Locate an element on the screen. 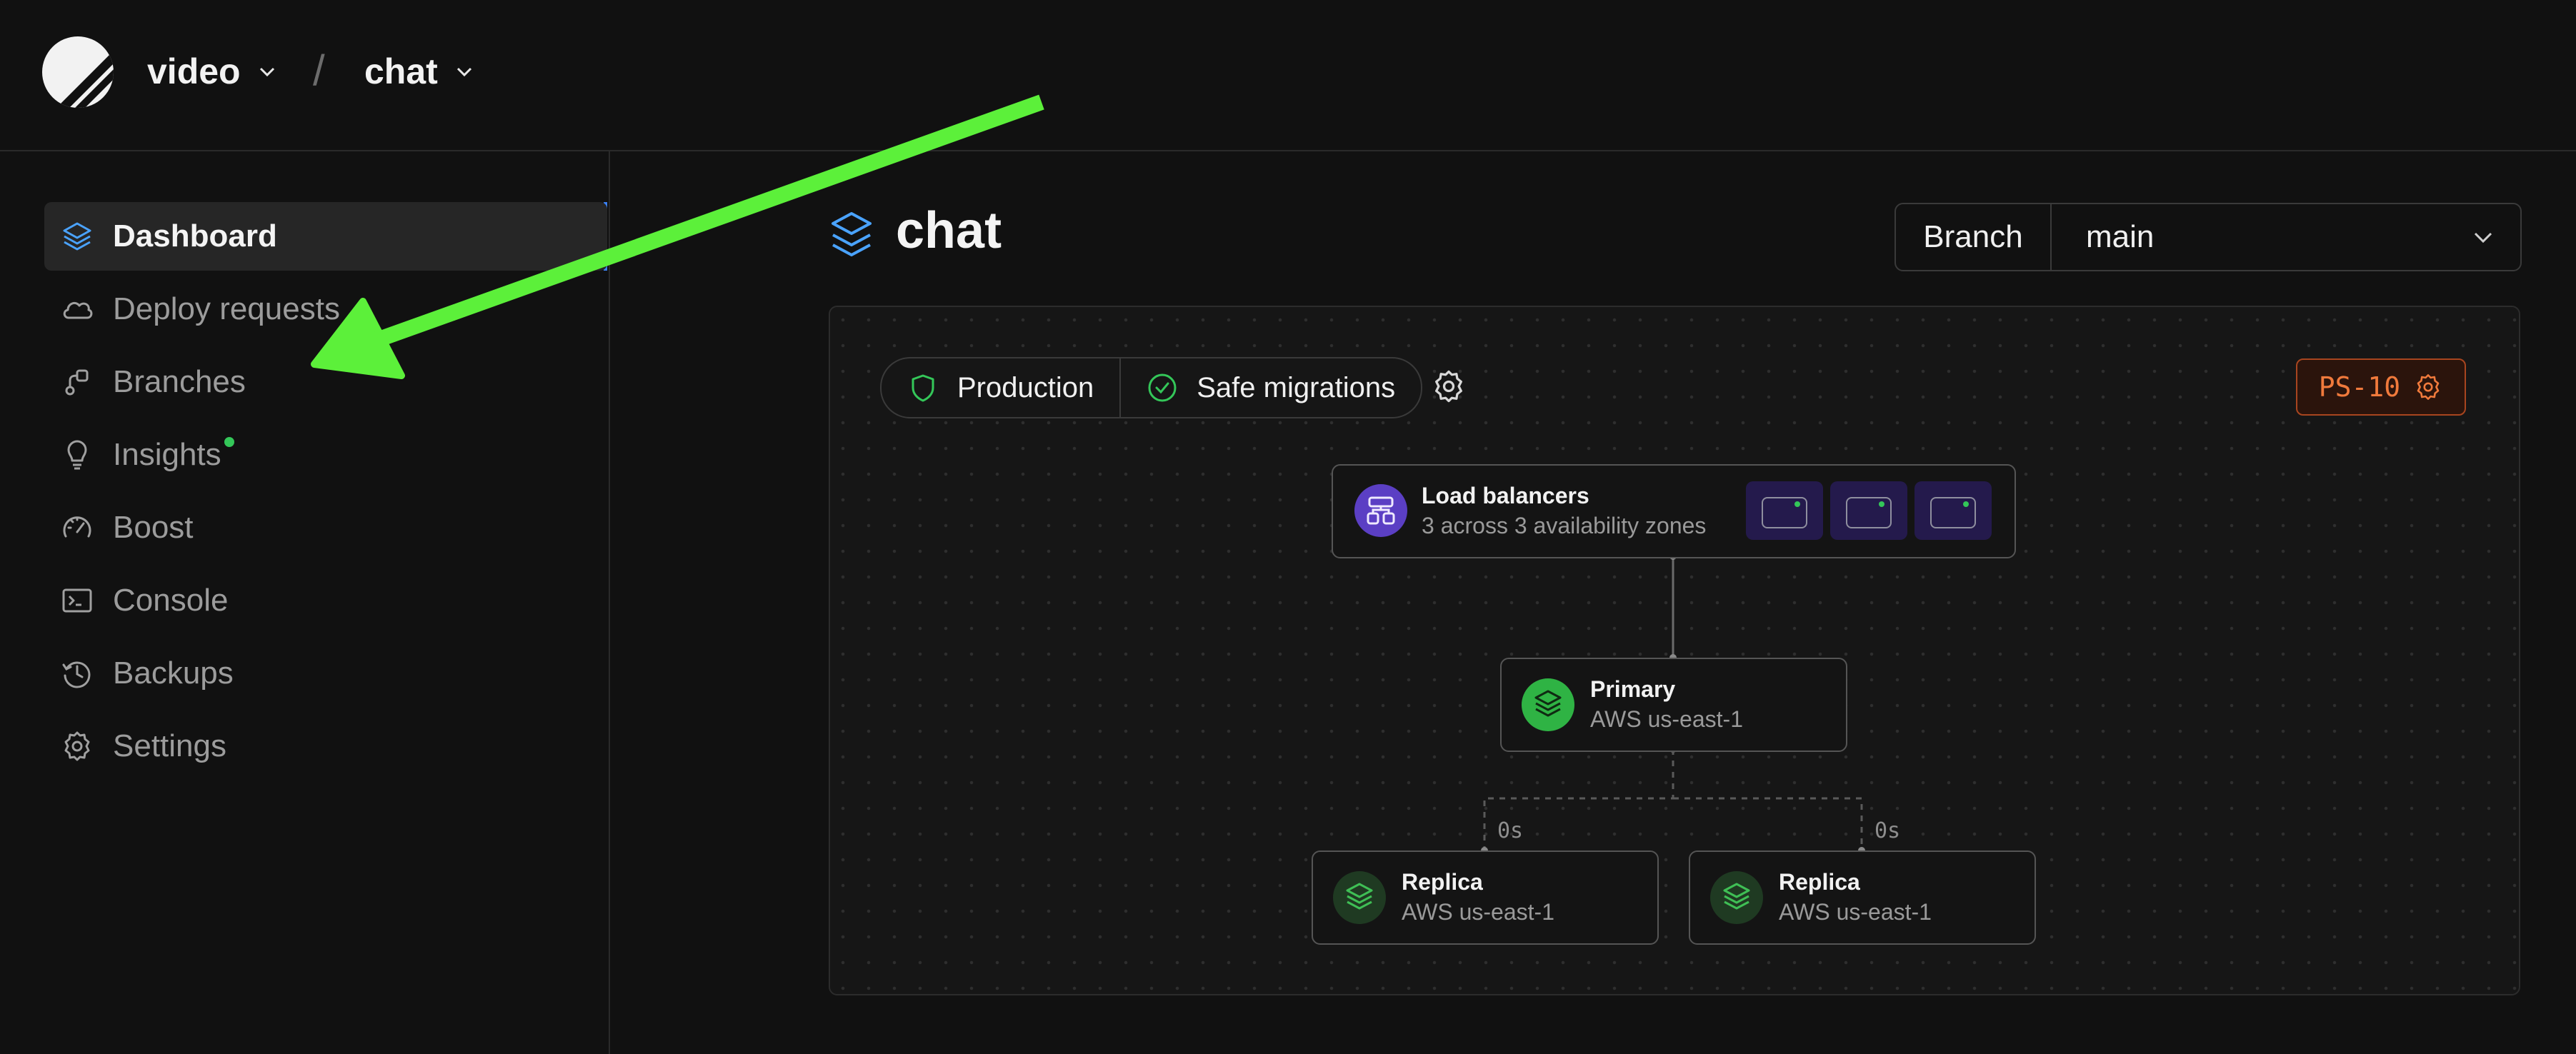 This screenshot has width=2576, height=1054. load-balancer-icon is located at coordinates (1381, 510).